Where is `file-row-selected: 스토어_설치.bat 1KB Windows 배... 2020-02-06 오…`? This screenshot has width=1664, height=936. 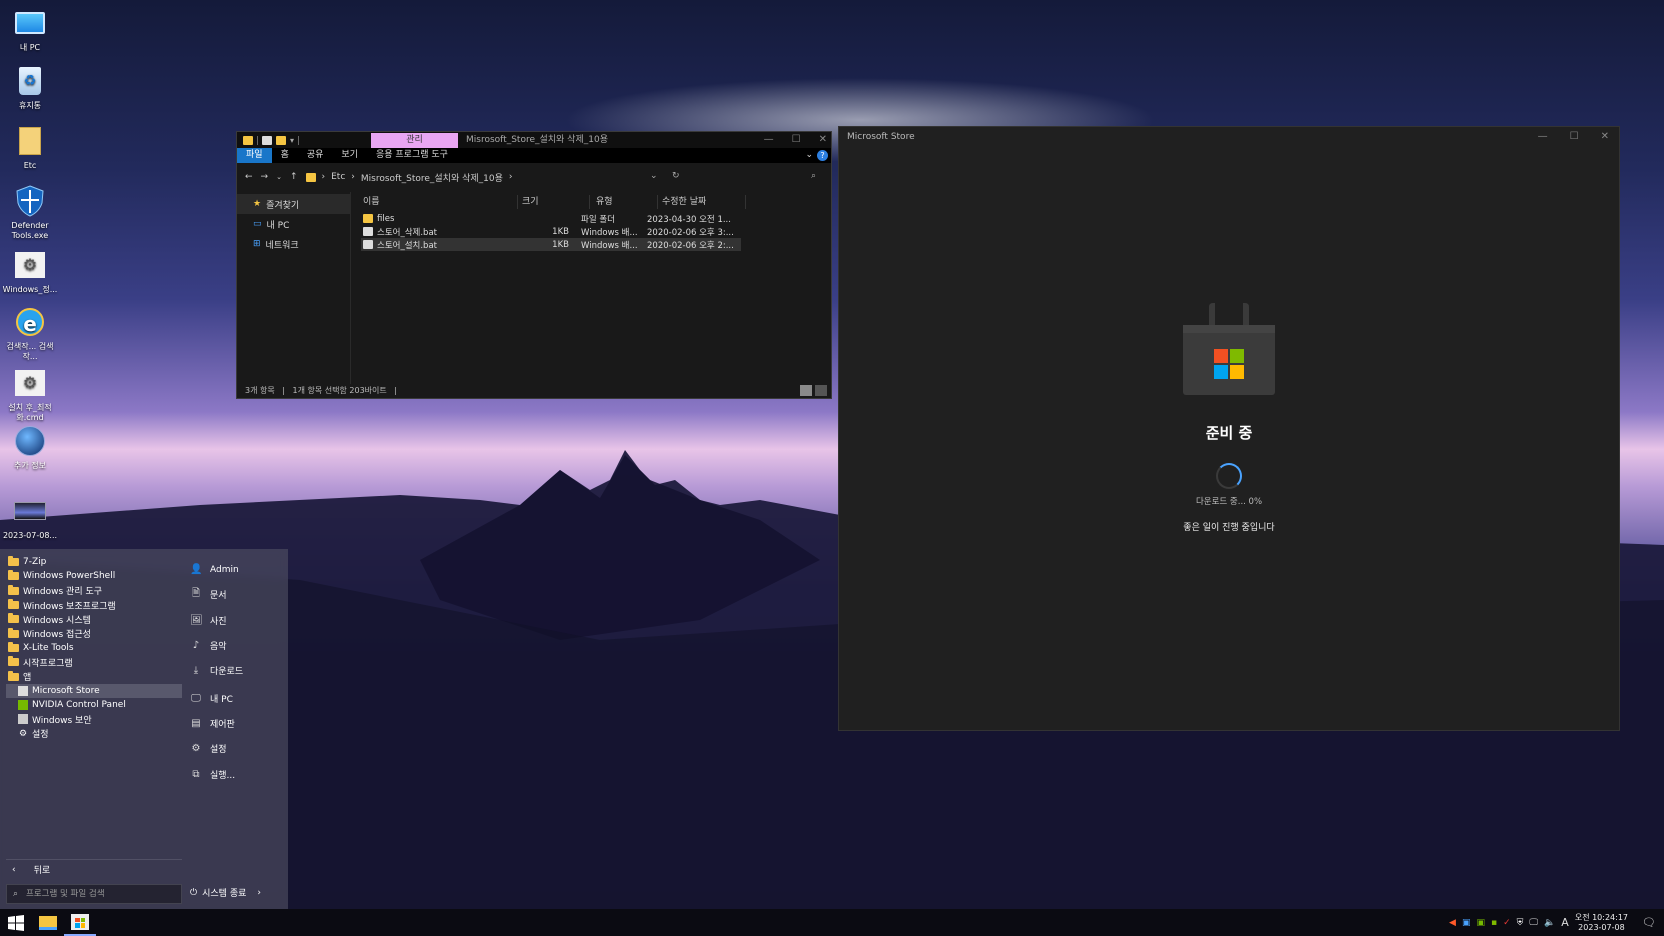
file-row-selected: 스토어_설치.bat 1KB Windows 배... 2020-02-06 오… is located at coordinates (551, 244).